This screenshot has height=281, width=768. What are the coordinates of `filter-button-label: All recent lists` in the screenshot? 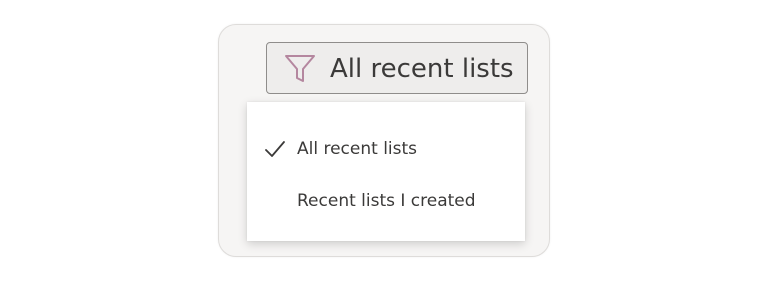 It's located at (422, 69).